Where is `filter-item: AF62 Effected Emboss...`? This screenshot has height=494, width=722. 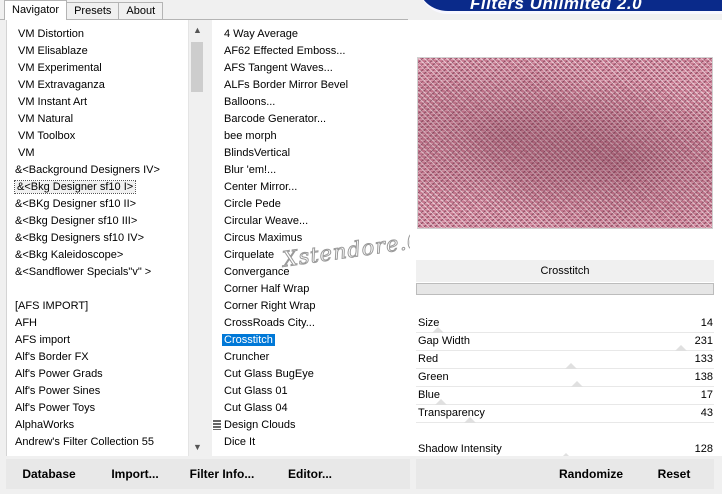 filter-item: AF62 Effected Emboss... is located at coordinates (281, 51).